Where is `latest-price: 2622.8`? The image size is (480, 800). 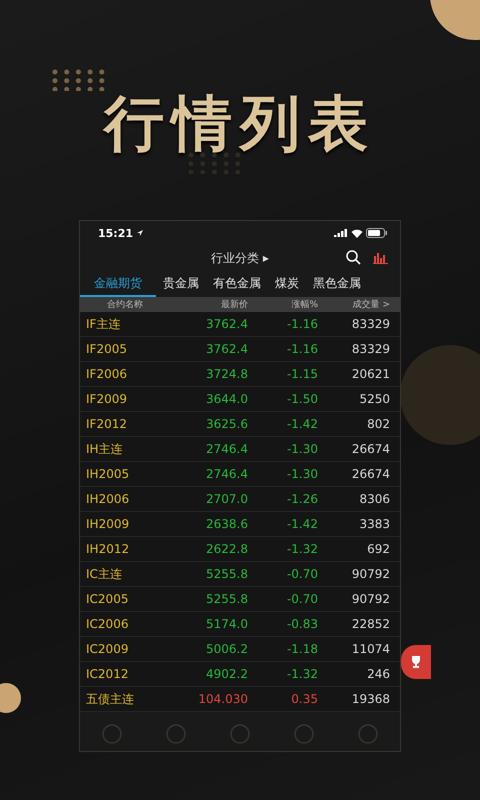 latest-price: 2622.8 is located at coordinates (226, 549).